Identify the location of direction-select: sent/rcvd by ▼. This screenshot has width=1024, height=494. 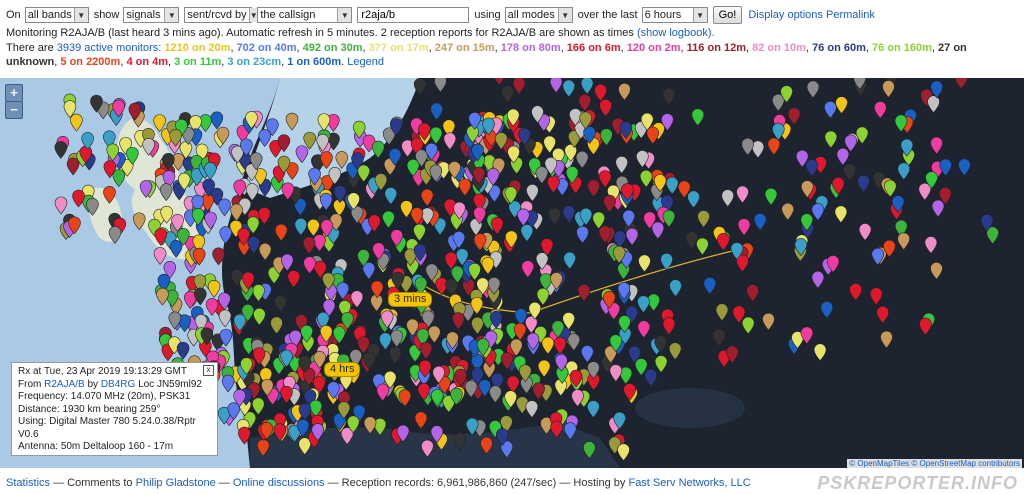
(221, 15).